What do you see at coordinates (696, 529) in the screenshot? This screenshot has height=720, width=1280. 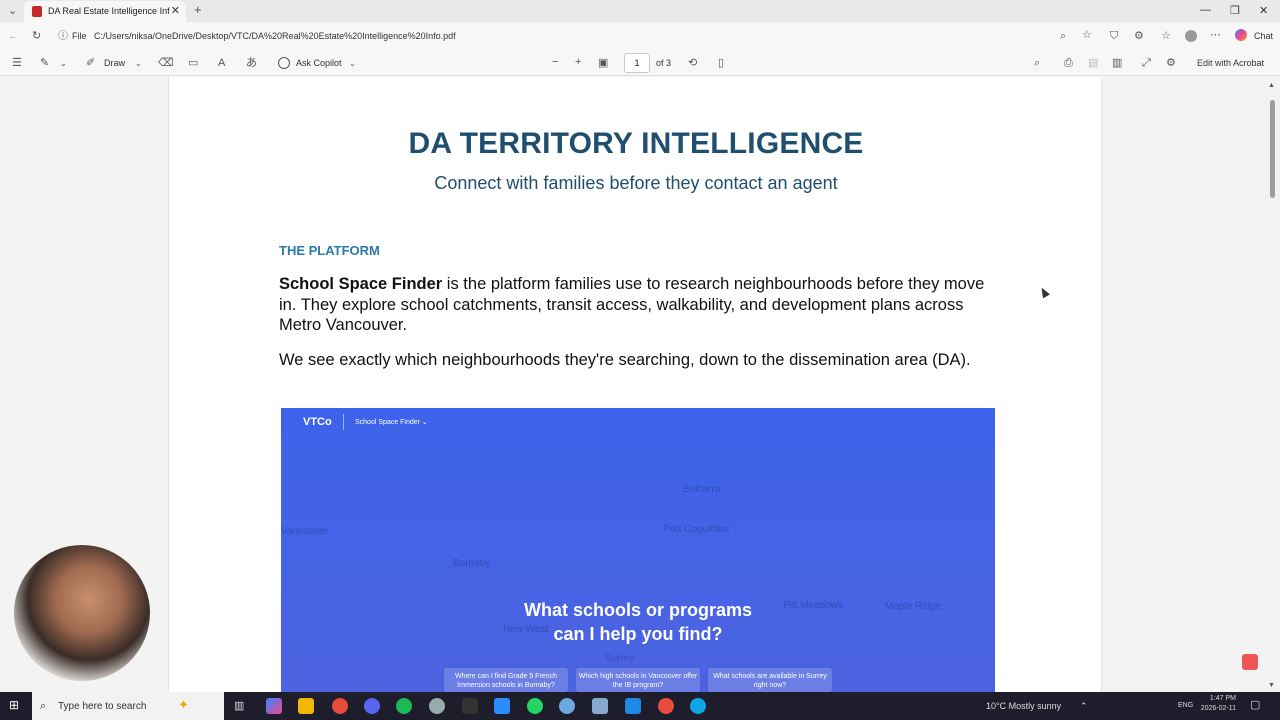 I see `map-label: Port Coquitlam` at bounding box center [696, 529].